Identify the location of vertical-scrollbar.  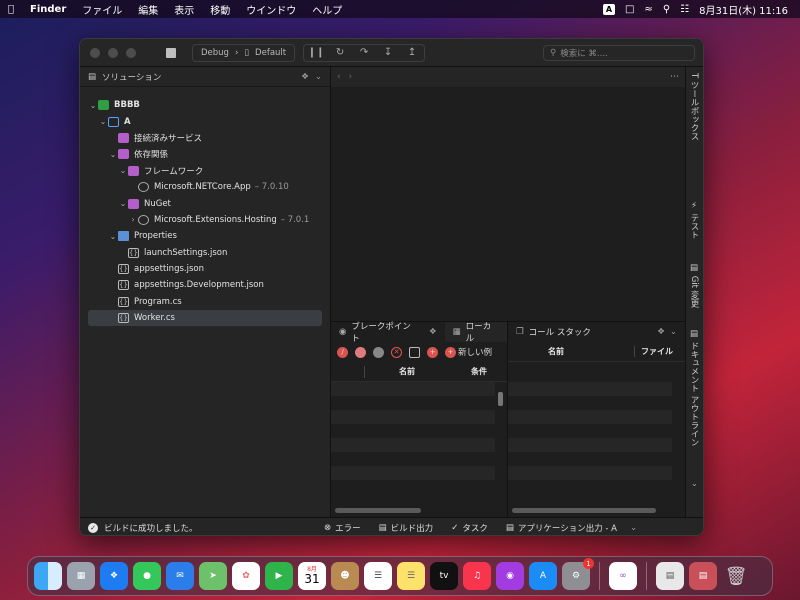
(500, 399).